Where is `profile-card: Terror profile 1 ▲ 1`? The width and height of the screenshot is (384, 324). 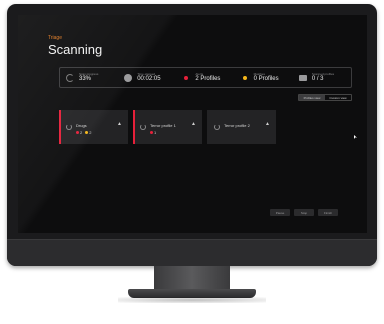
profile-card: Terror profile 1 ▲ 1 is located at coordinates (167, 127).